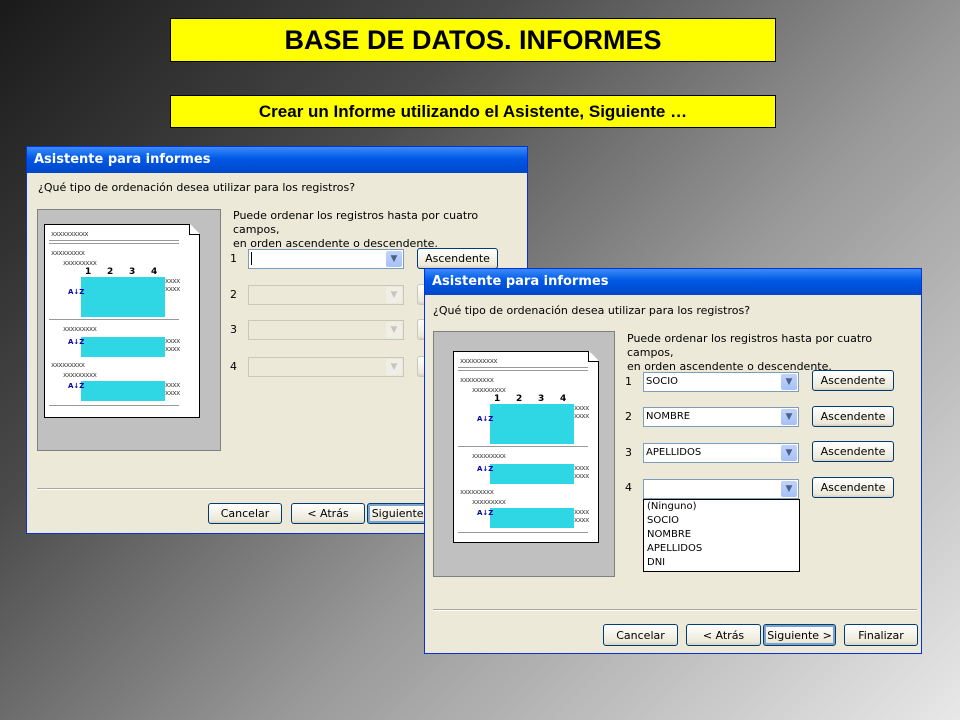 The image size is (960, 720). Describe the element at coordinates (721, 521) in the screenshot. I see `dropdown-option: SOCIO` at that location.